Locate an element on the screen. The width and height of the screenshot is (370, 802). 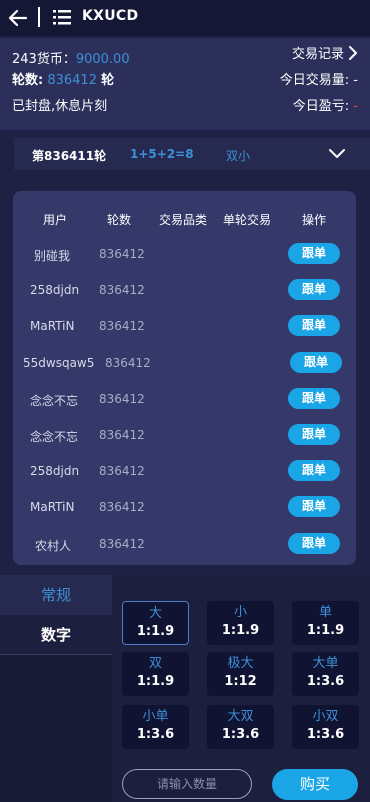
bet-option: 双 1:1.9 is located at coordinates (155, 674).